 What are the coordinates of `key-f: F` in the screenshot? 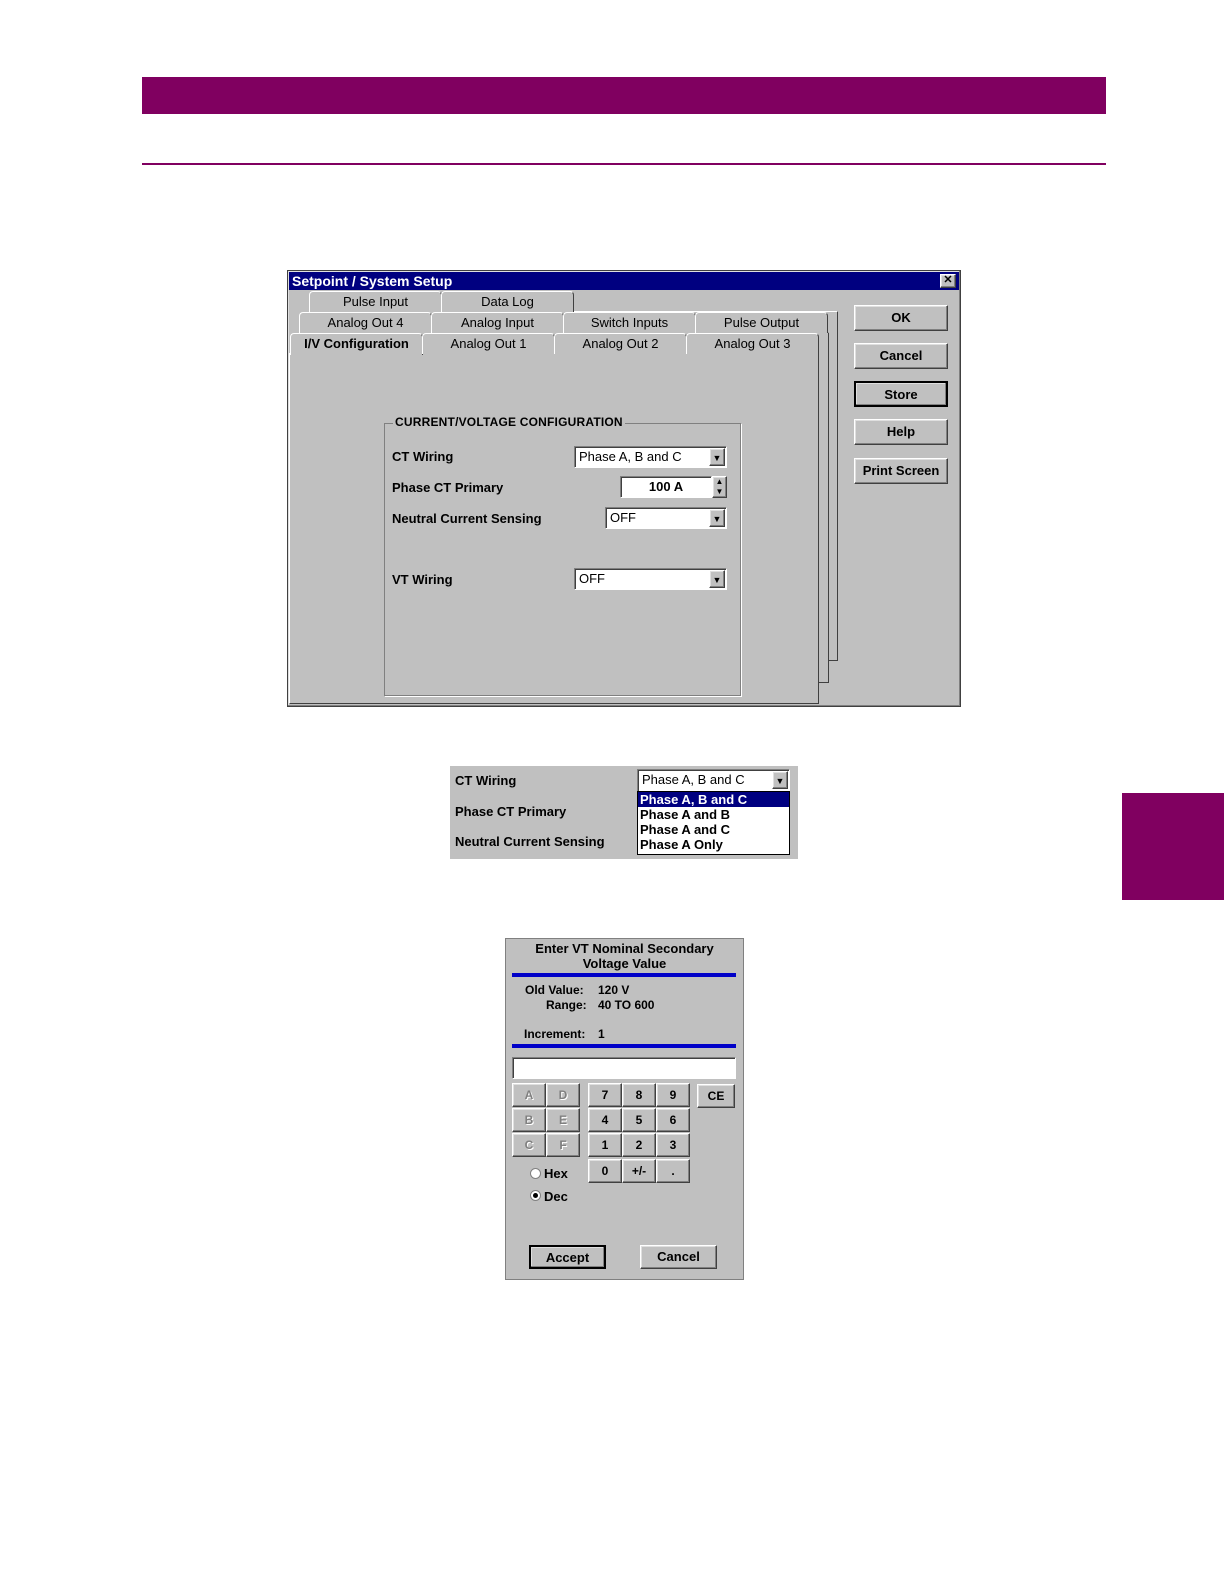 It's located at (563, 1145).